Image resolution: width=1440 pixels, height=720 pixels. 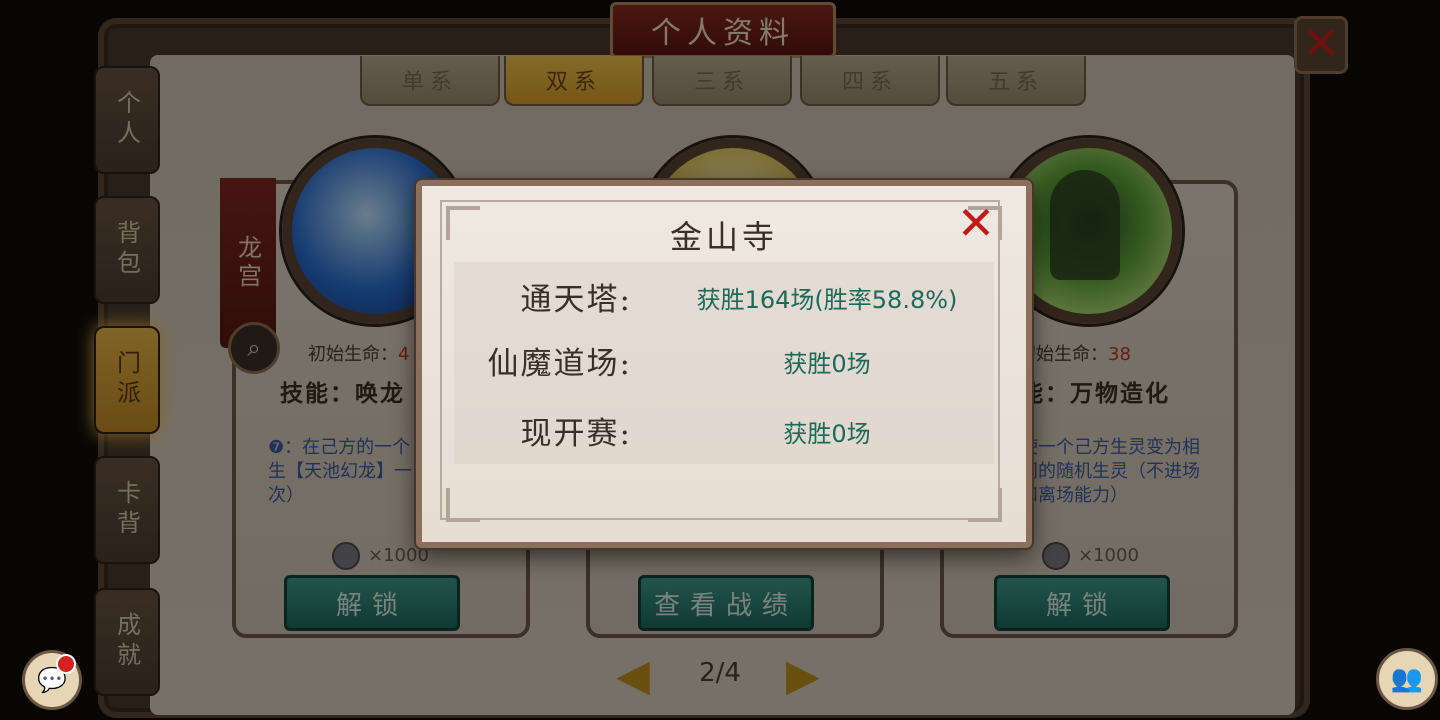 I want to click on stat-value-open: 获胜0场, so click(x=827, y=434).